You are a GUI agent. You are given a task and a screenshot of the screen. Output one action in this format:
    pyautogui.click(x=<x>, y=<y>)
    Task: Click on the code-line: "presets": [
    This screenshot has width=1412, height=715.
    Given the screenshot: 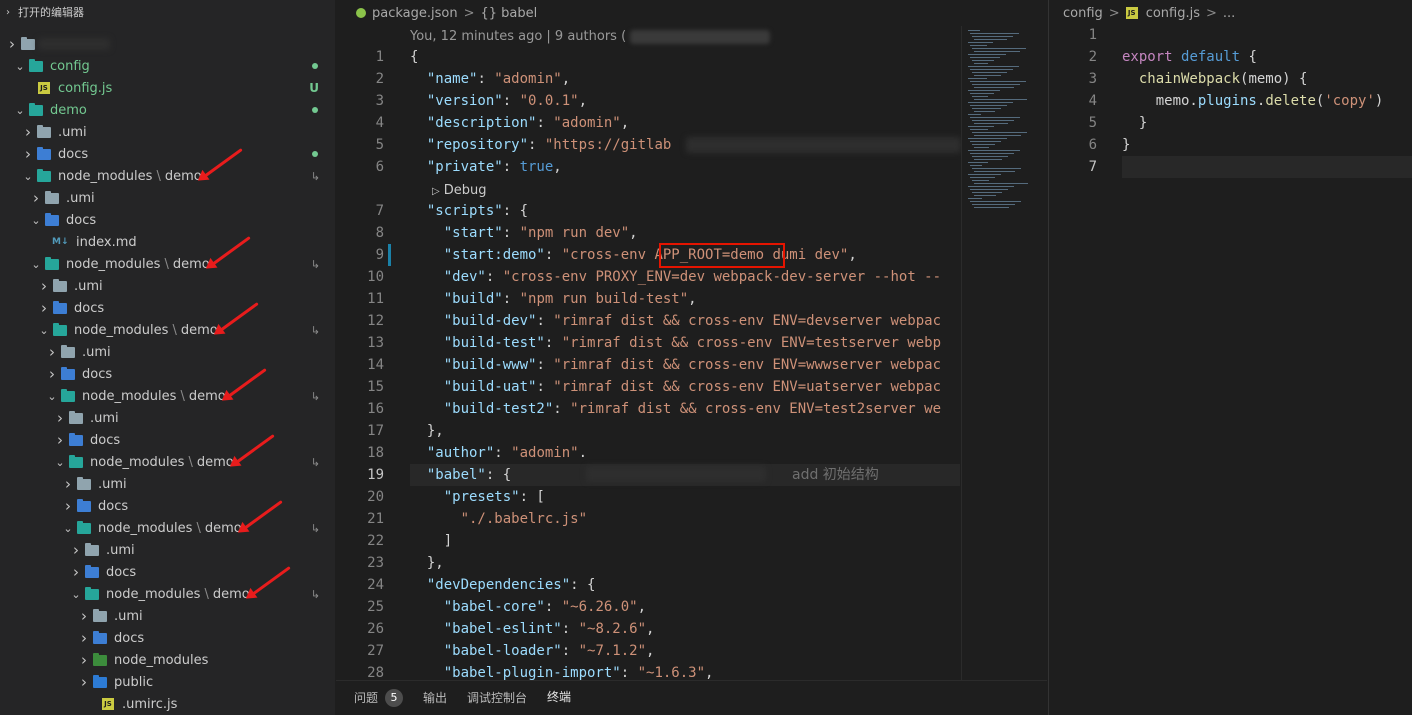 What is the action you would take?
    pyautogui.click(x=477, y=497)
    